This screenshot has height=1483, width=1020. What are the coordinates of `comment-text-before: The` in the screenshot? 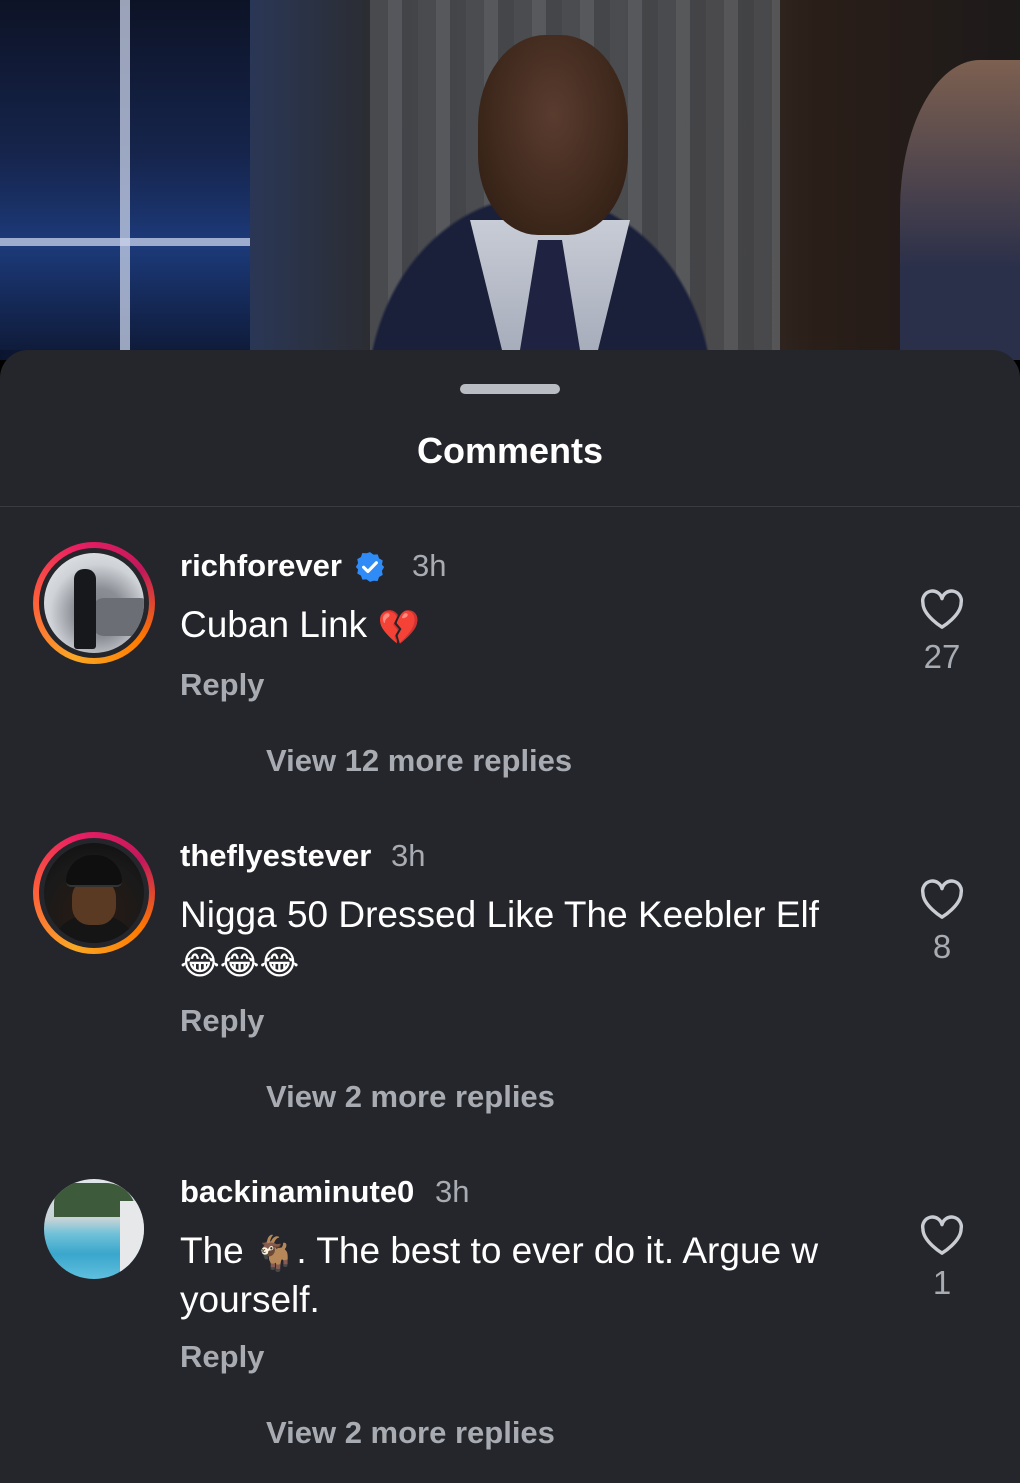 It's located at (212, 1250).